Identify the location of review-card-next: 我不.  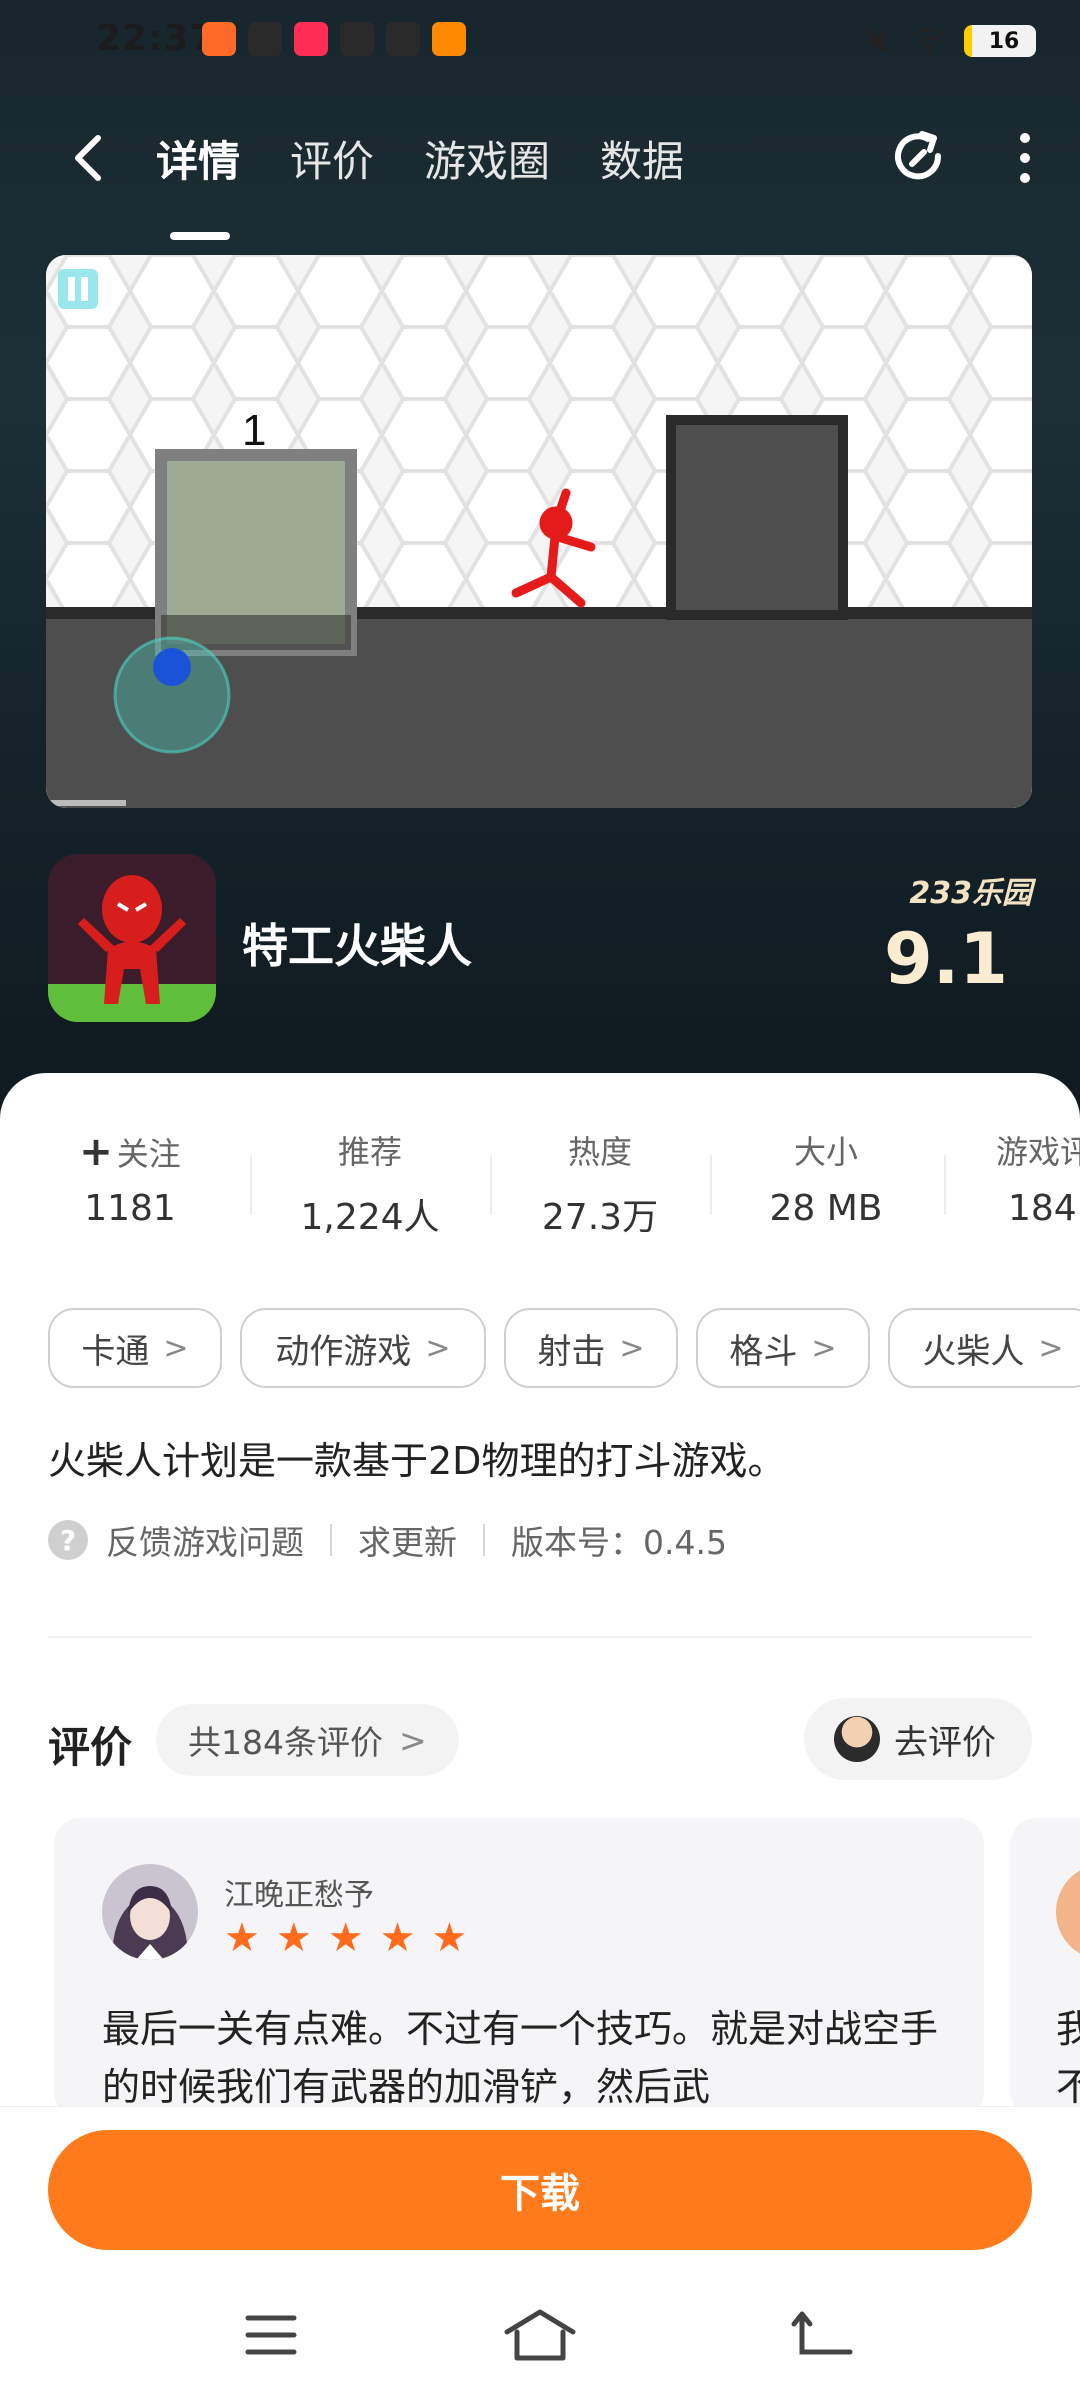
(1045, 1968).